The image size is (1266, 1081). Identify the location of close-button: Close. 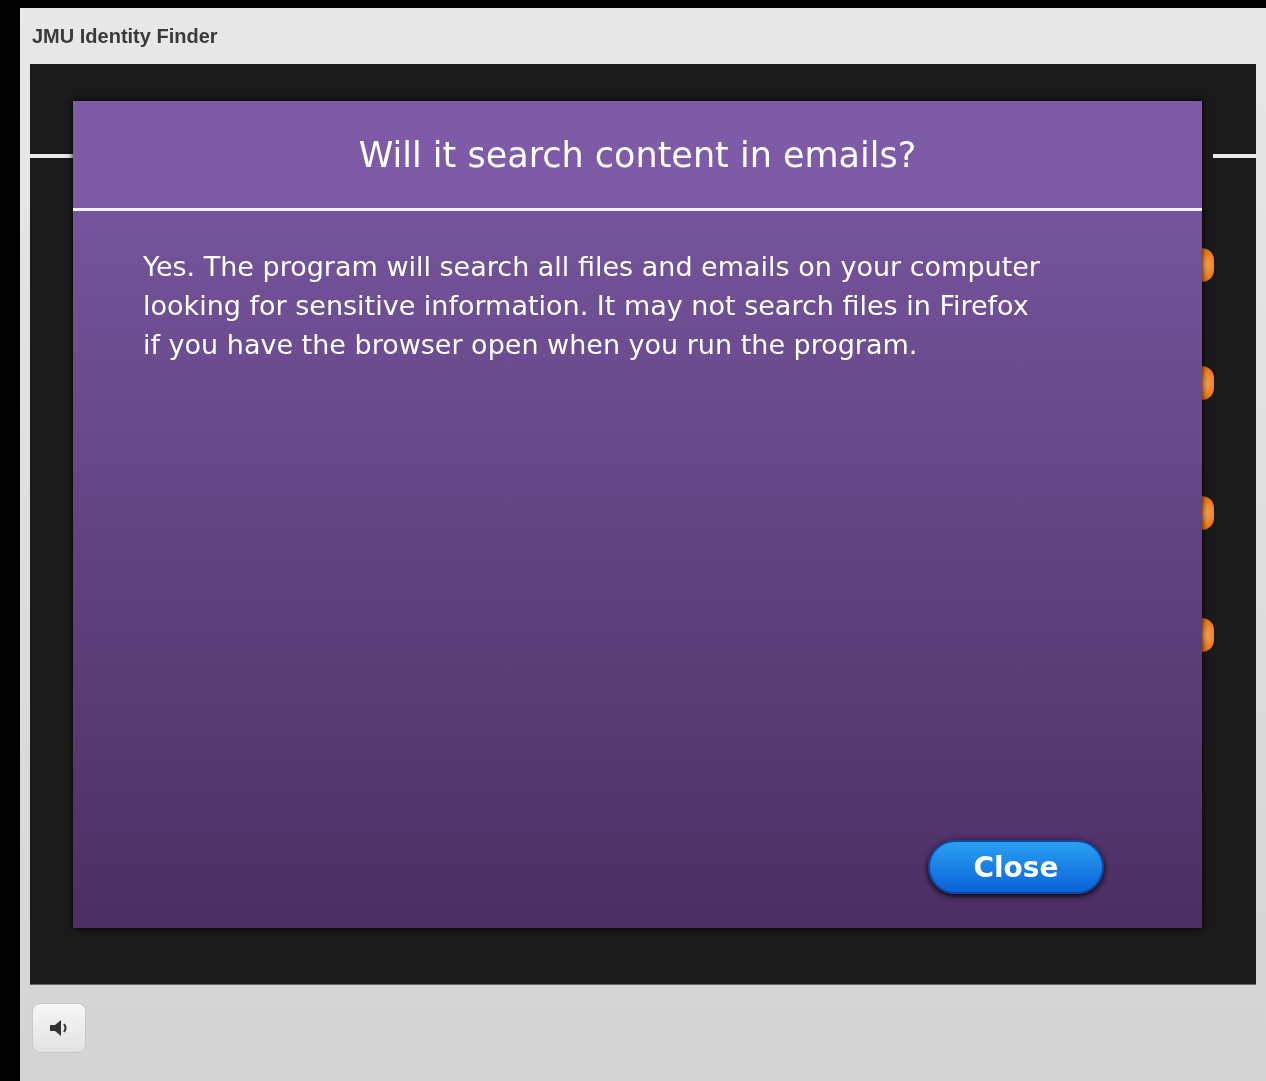
(1016, 867).